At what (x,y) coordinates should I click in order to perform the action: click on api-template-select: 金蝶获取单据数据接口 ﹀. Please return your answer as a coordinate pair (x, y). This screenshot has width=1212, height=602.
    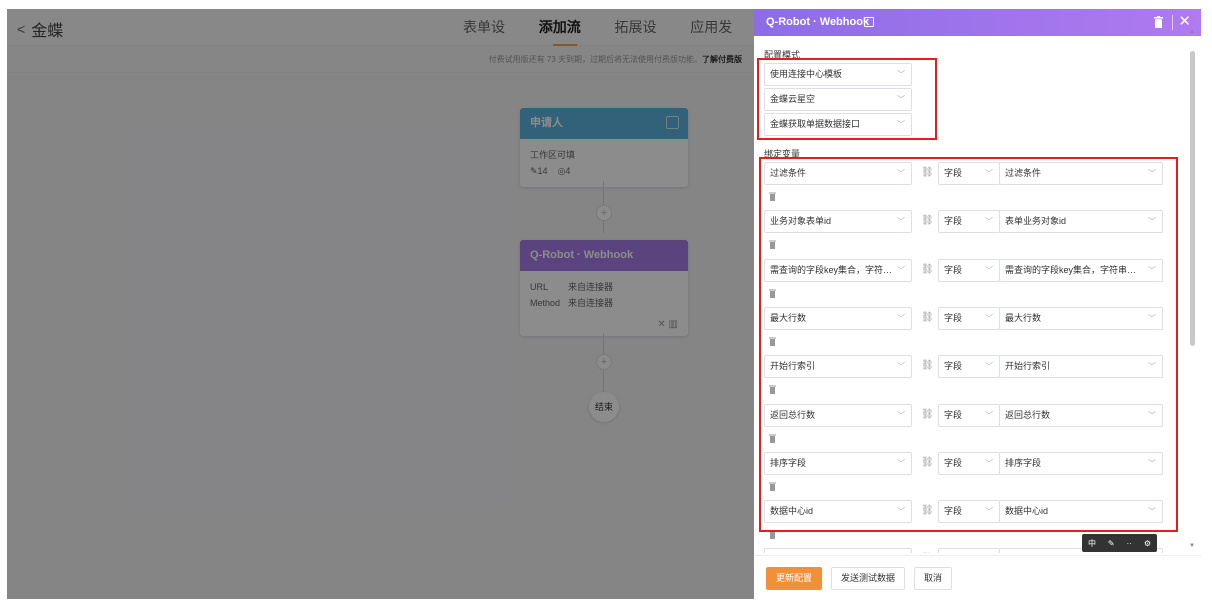
    Looking at the image, I should click on (838, 124).